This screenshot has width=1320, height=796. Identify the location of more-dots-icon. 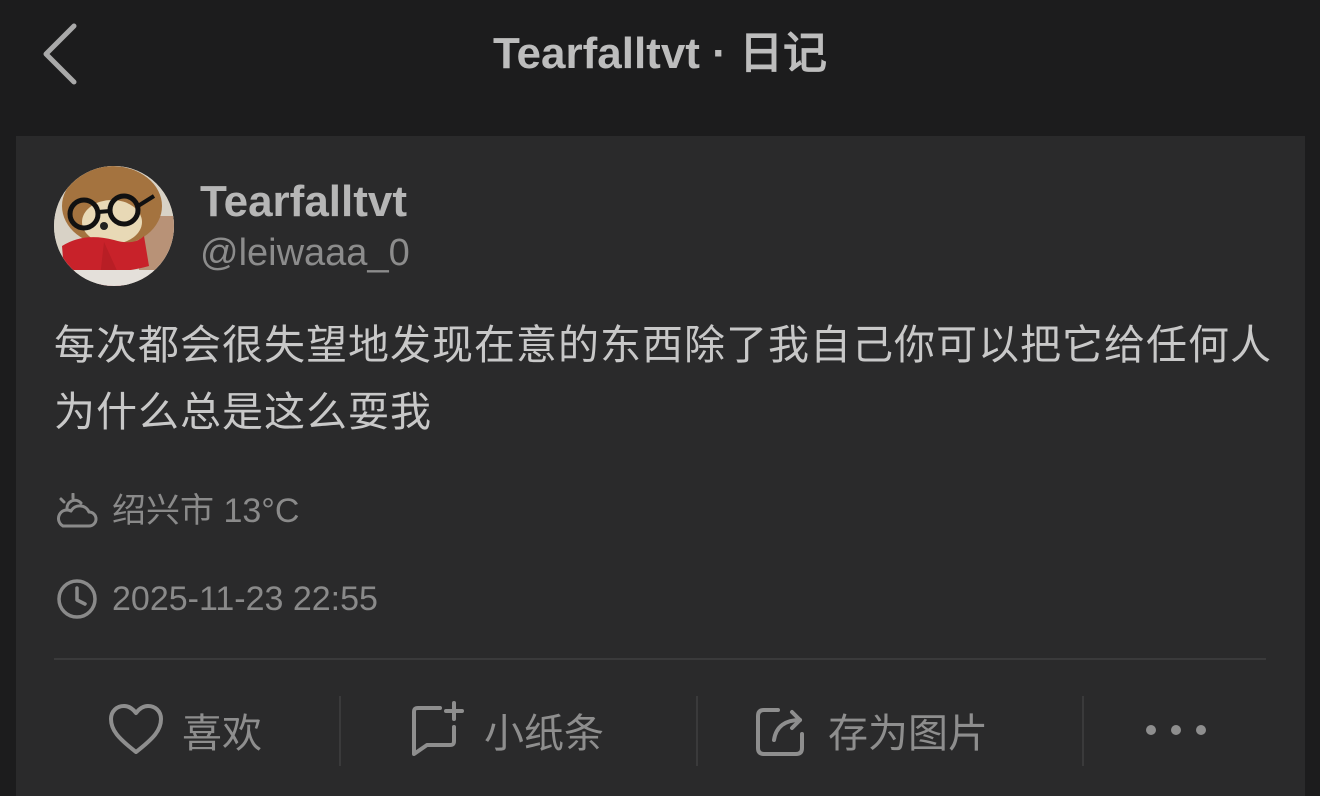
(1176, 730).